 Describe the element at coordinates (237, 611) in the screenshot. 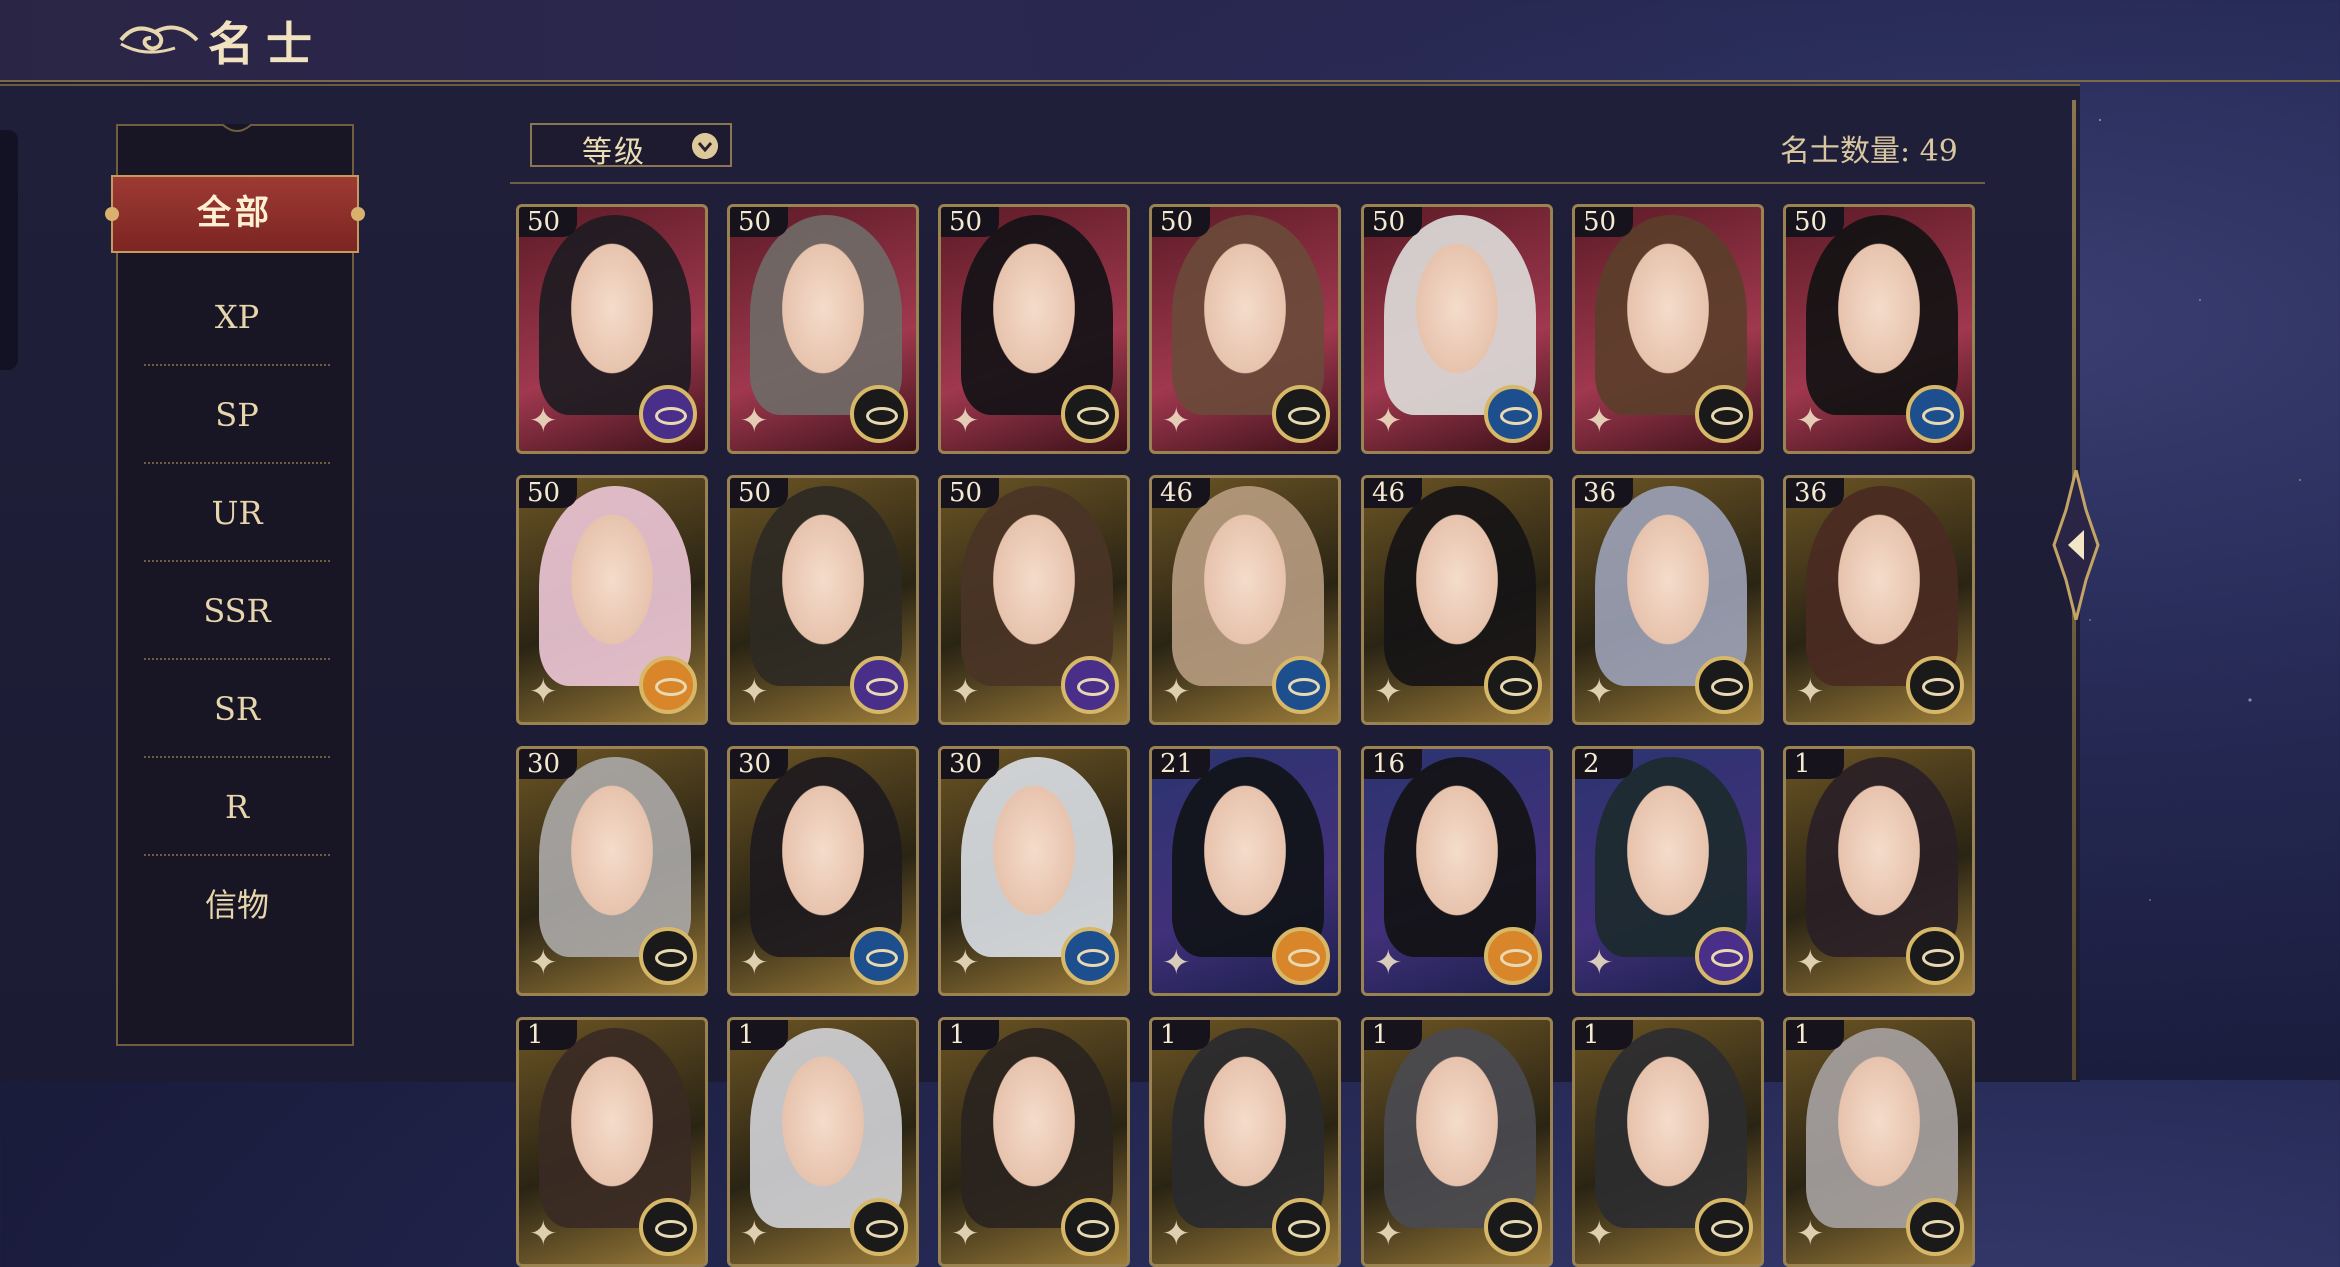

I see `category-item-ssr: SSR` at that location.